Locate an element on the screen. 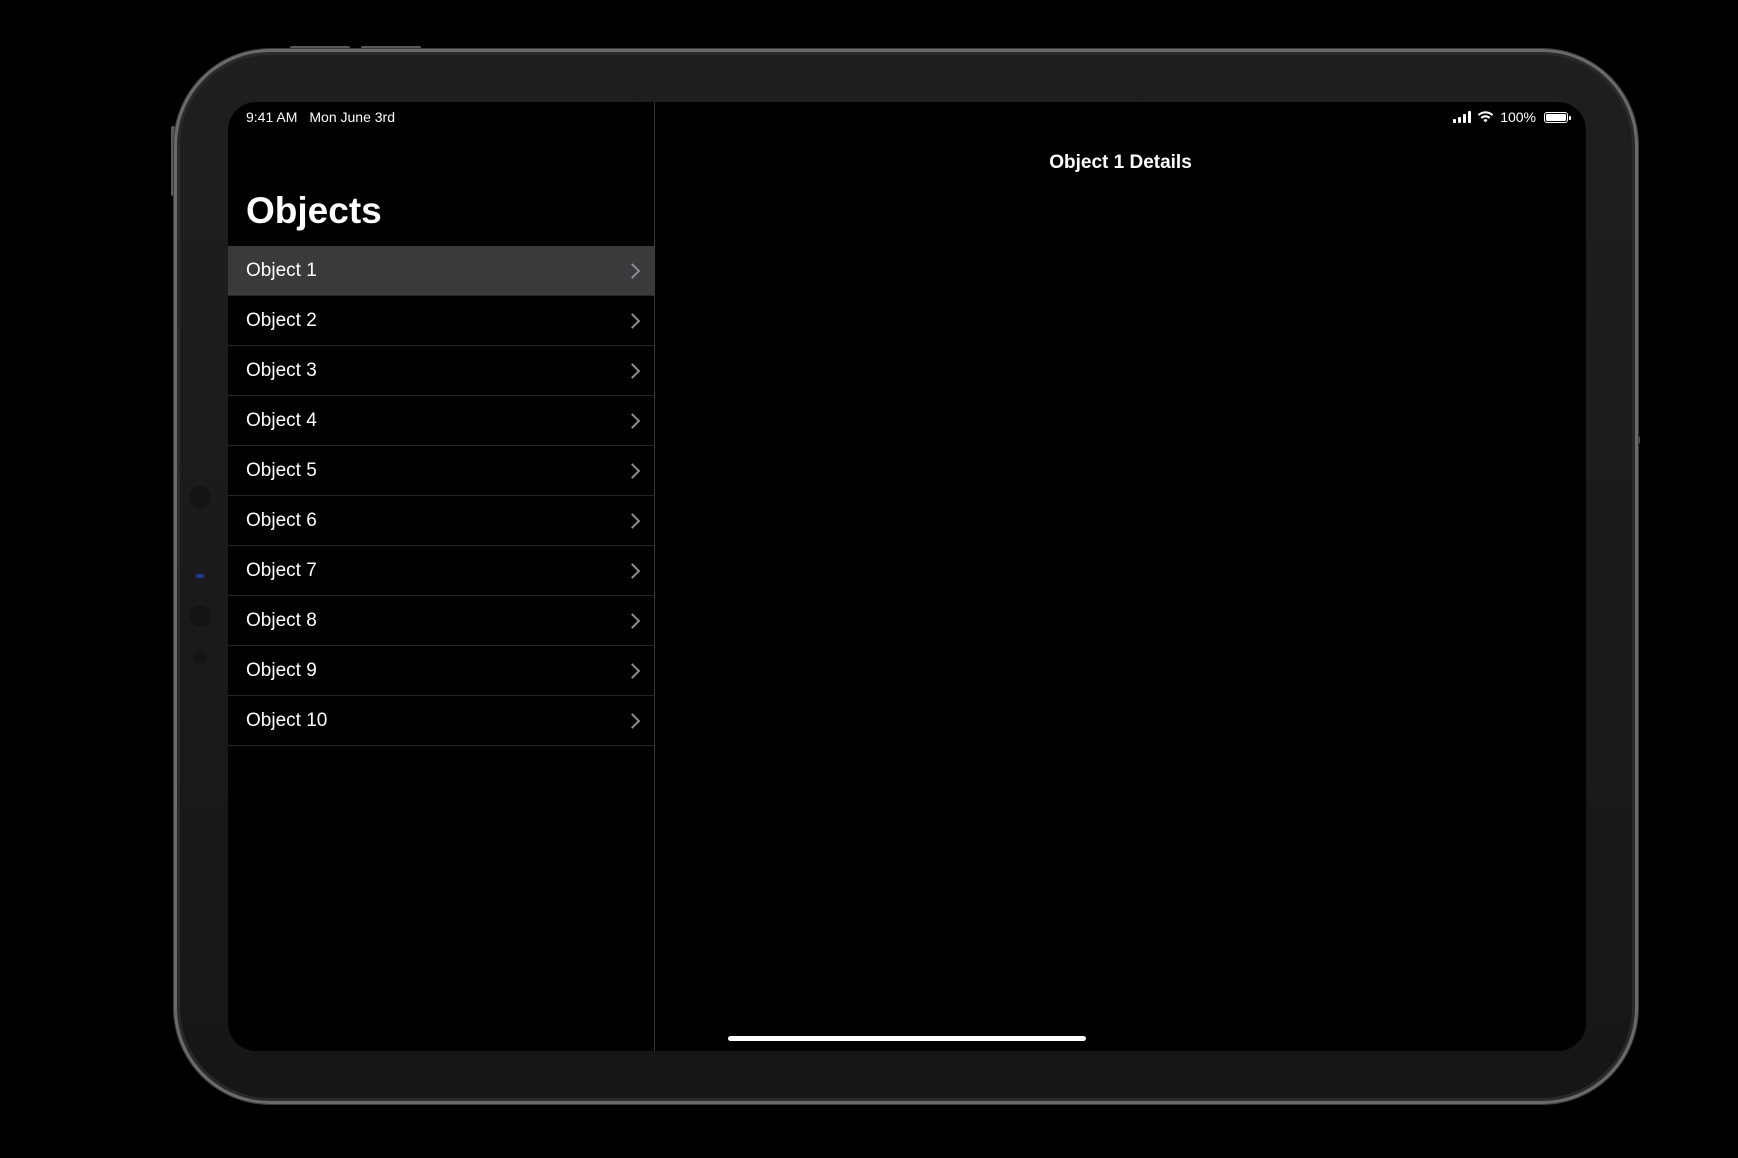 Image resolution: width=1738 pixels, height=1158 pixels. list-item: Object 3 is located at coordinates (441, 371).